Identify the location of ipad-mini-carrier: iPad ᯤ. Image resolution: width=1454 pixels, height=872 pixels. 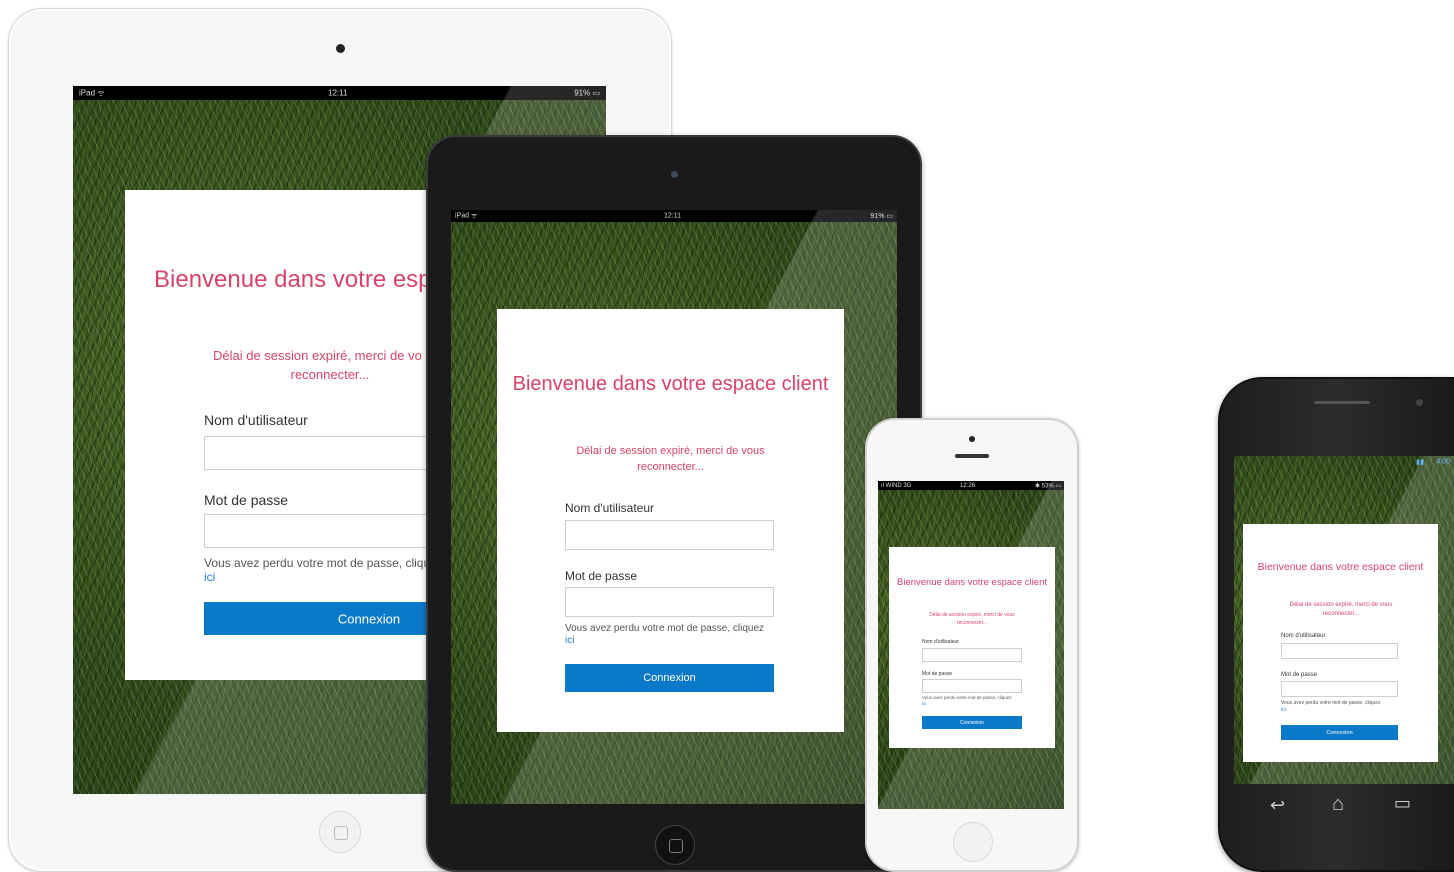
(466, 216).